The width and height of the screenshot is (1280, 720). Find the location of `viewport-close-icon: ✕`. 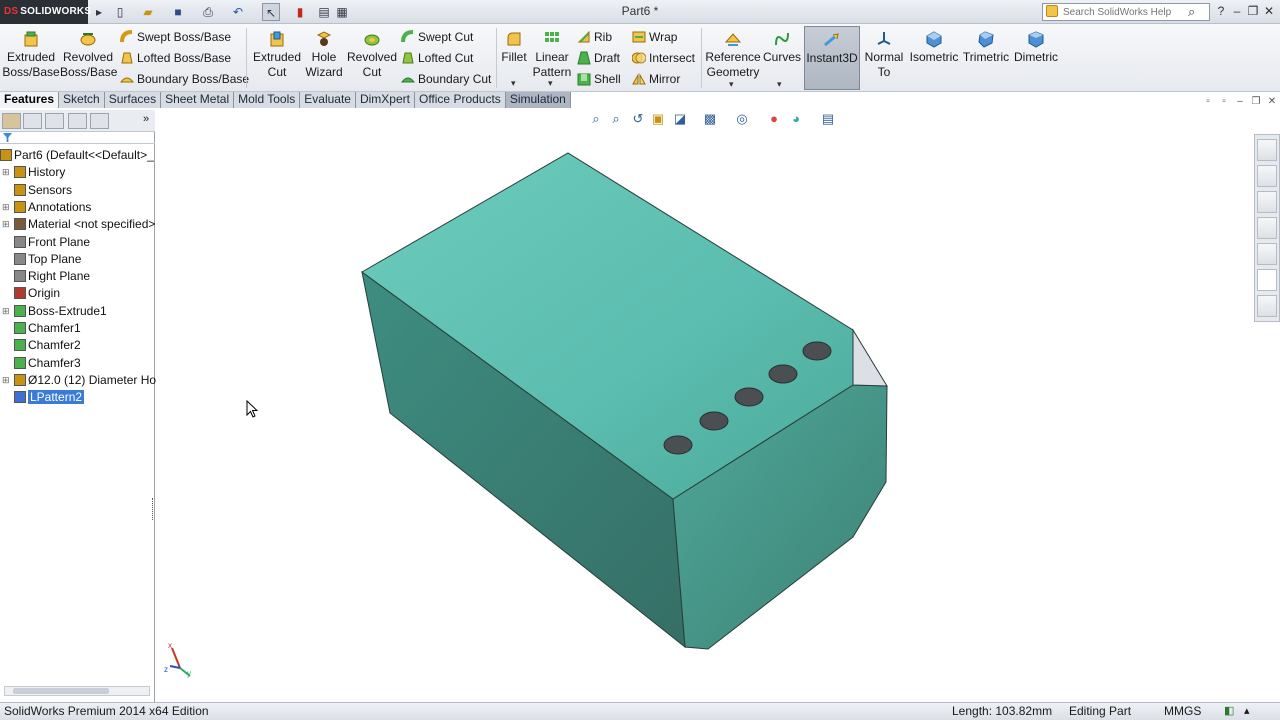

viewport-close-icon: ✕ is located at coordinates (1272, 102).